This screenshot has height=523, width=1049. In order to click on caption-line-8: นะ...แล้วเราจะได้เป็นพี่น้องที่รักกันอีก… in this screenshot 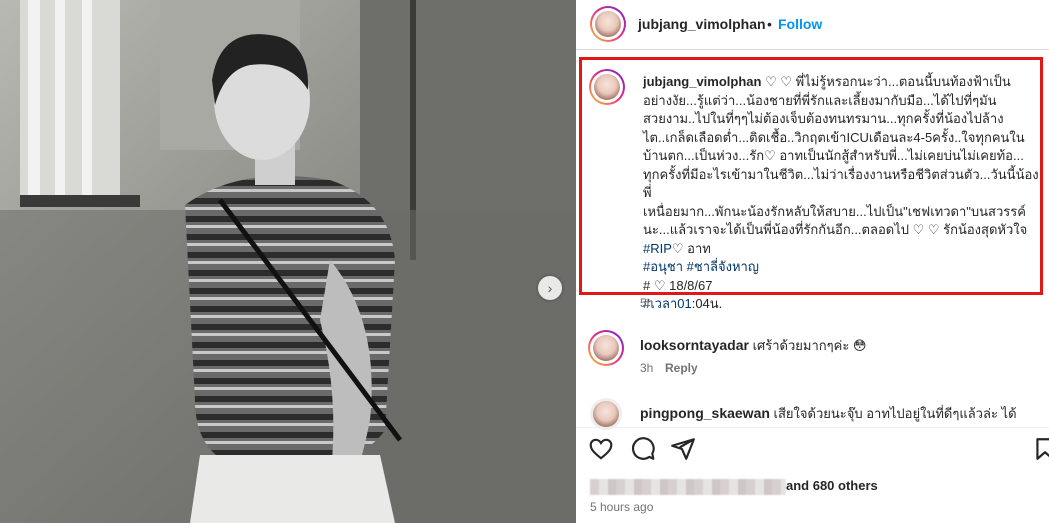, I will do `click(835, 229)`.